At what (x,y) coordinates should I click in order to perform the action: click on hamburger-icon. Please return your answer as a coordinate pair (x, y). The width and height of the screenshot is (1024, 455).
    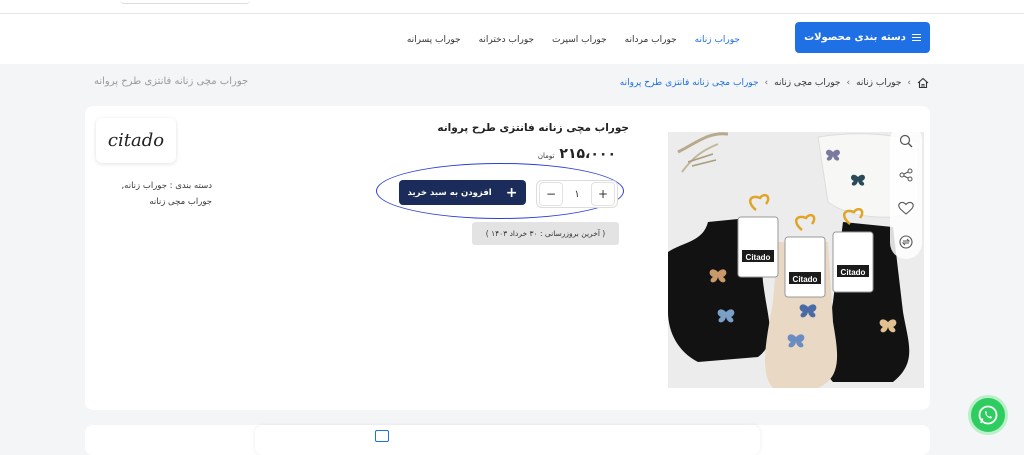
    Looking at the image, I should click on (916, 37).